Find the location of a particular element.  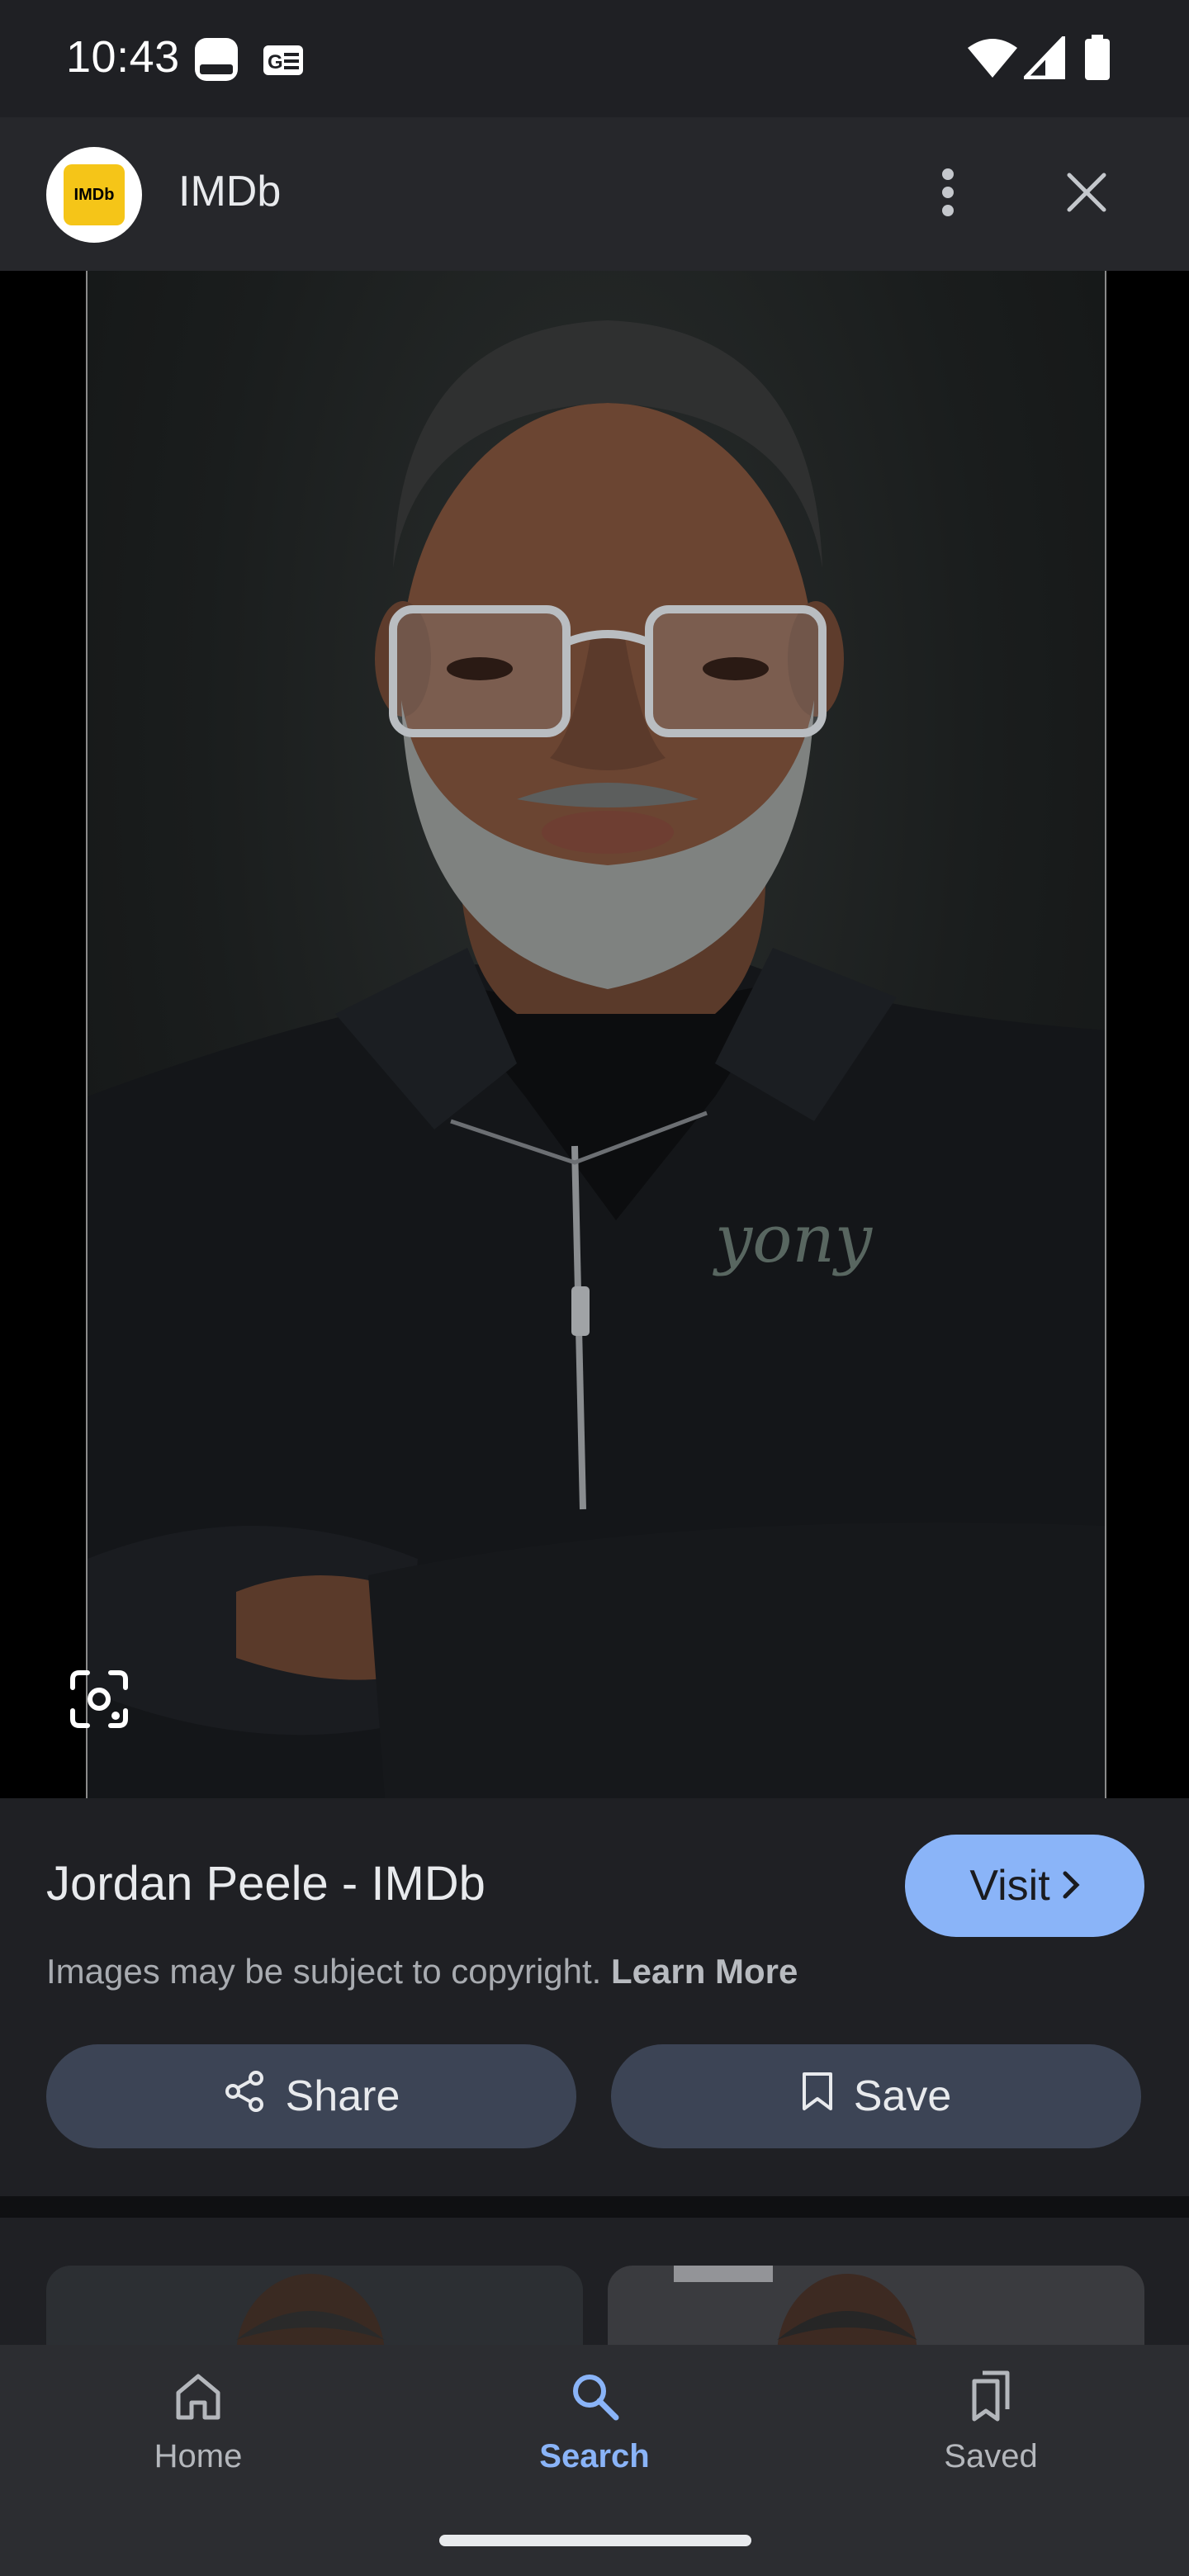

close-icon is located at coordinates (1086, 194).